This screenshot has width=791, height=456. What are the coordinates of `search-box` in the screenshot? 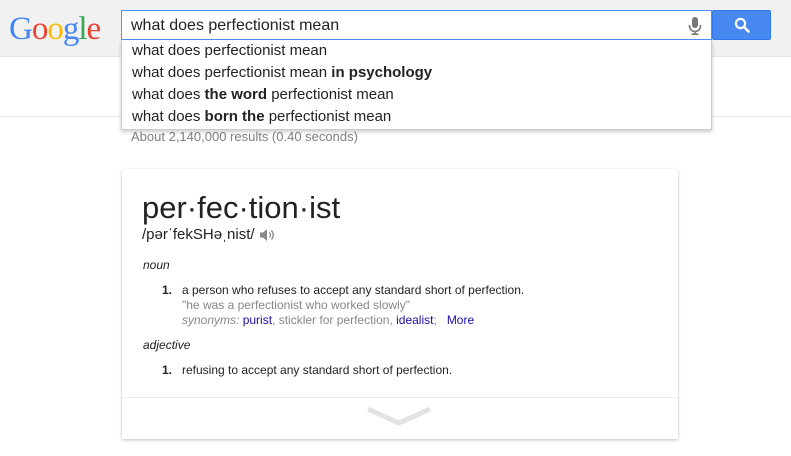 It's located at (416, 25).